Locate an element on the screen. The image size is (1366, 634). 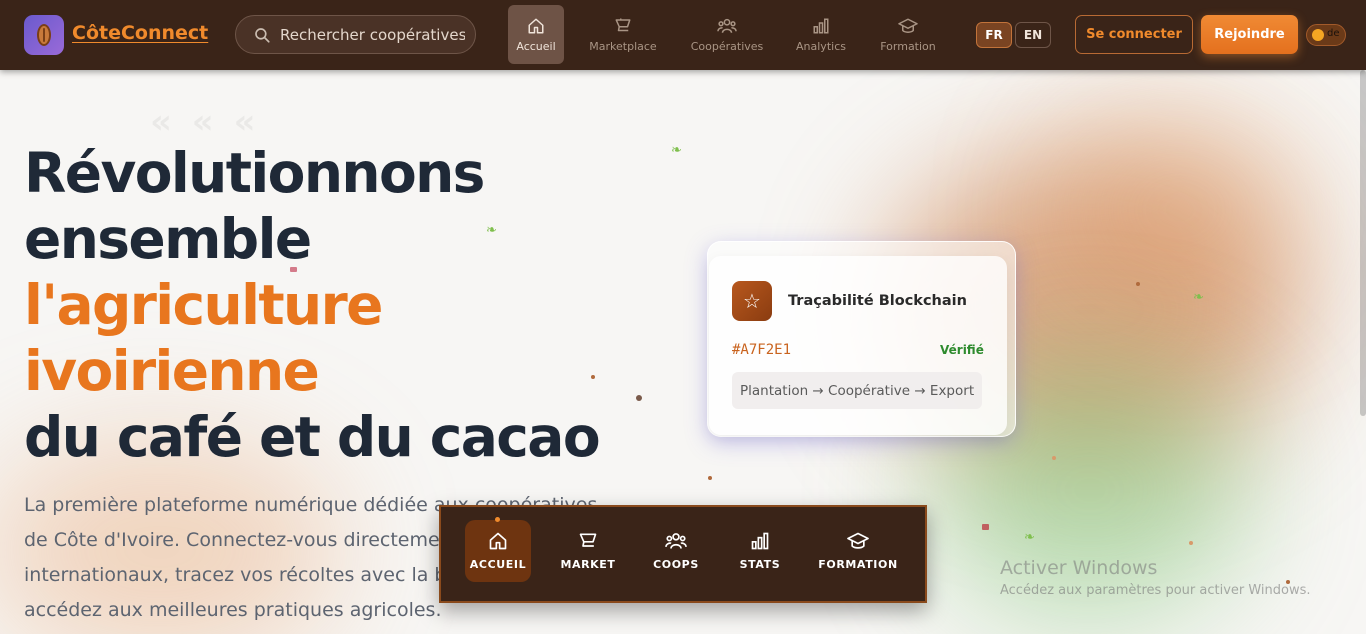
dock-item-label: ACCUEIL is located at coordinates (498, 564).